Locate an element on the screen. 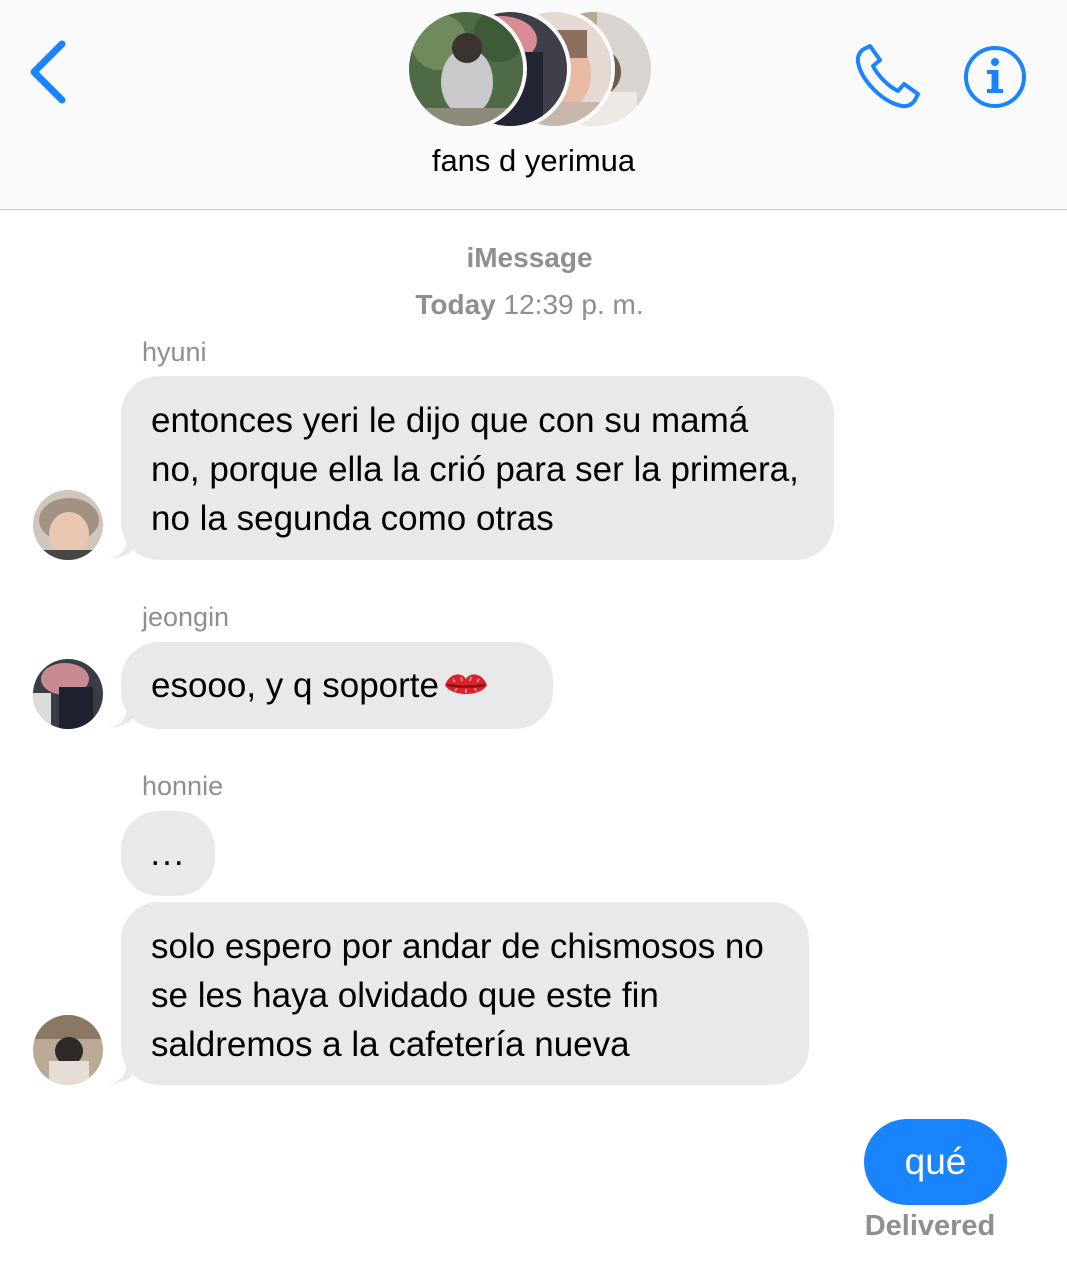 This screenshot has width=1067, height=1277. info-icon is located at coordinates (995, 77).